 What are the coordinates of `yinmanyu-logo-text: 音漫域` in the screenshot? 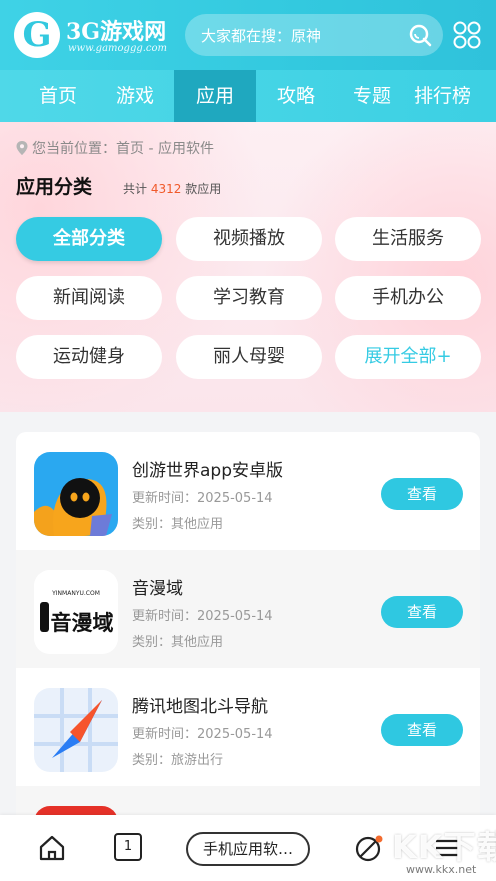 It's located at (82, 623).